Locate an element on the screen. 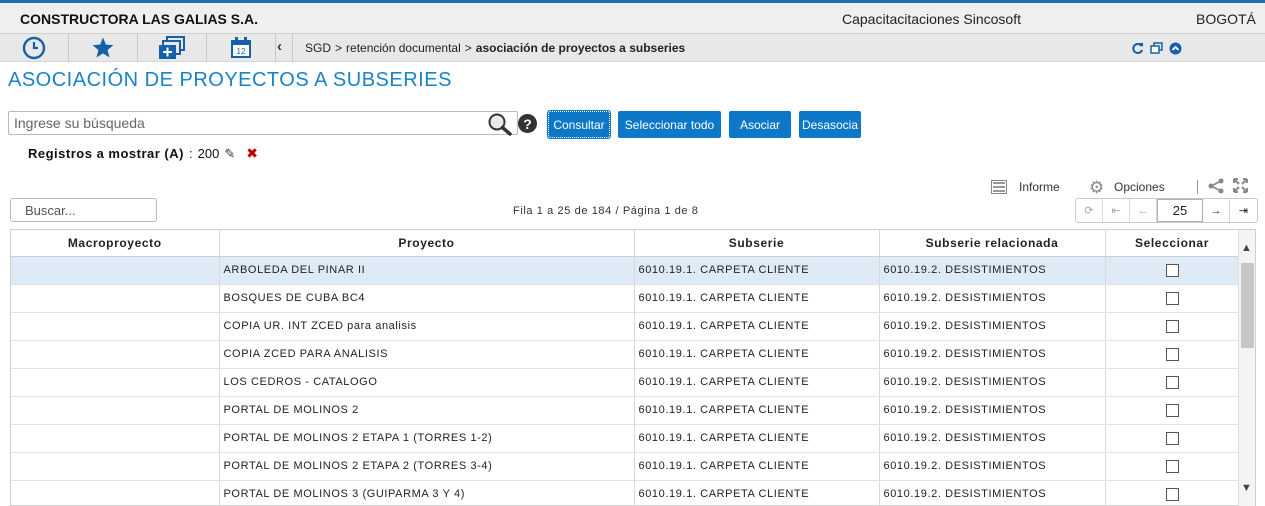 Image resolution: width=1265 pixels, height=506 pixels. toolbar-divider is located at coordinates (1197, 187).